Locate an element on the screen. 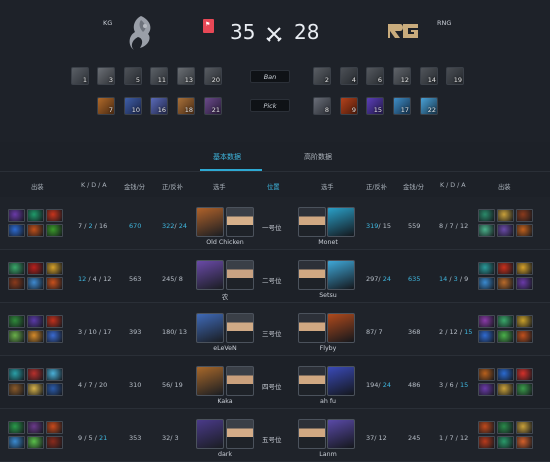  rng-logo is located at coordinates (403, 31).